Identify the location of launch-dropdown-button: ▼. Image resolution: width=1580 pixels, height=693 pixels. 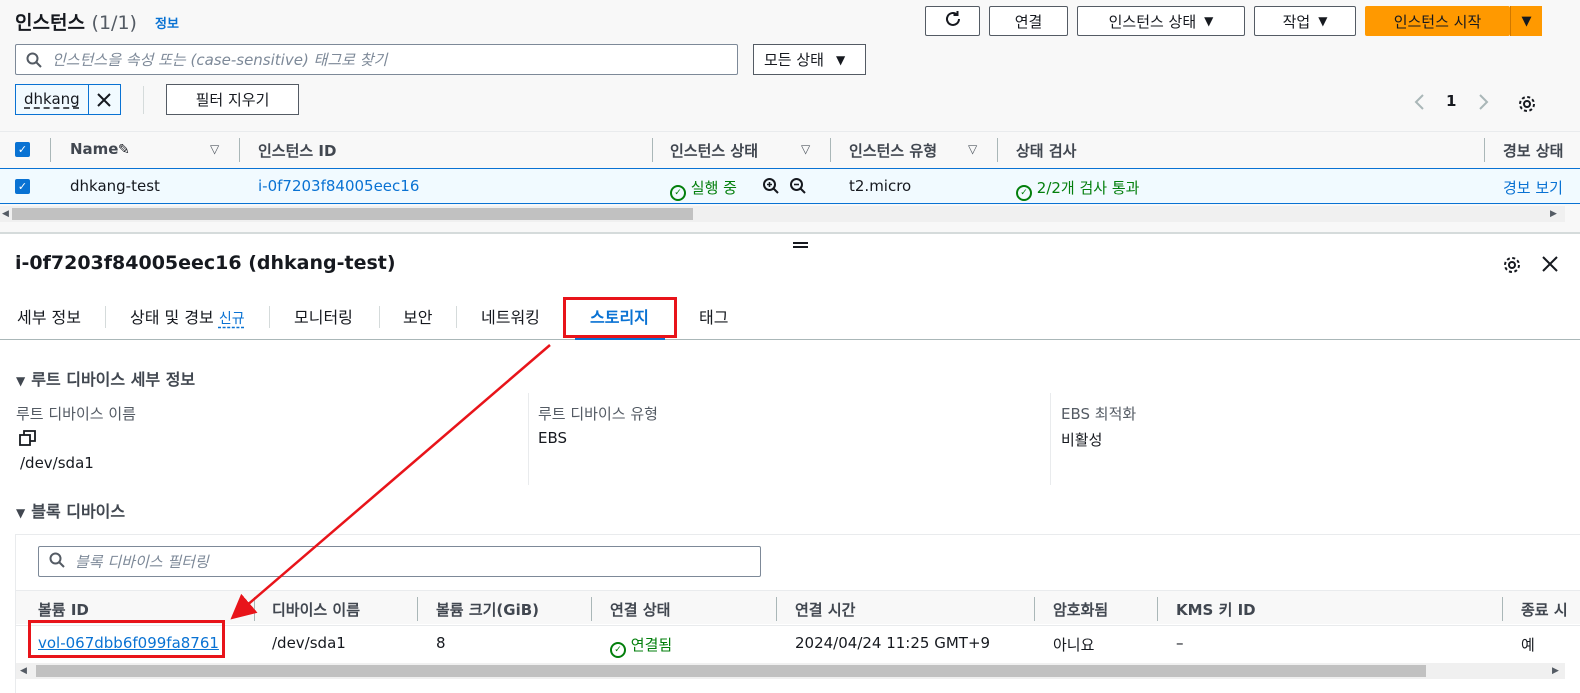
(1526, 21).